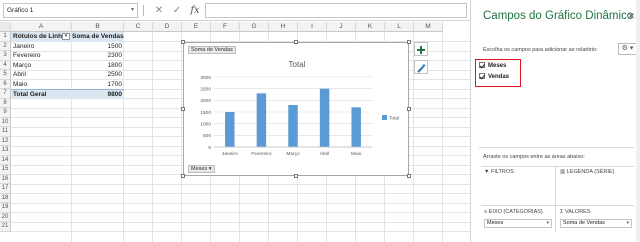 This screenshot has width=640, height=242. I want to click on pivot-row-label: Maio, so click(41, 85).